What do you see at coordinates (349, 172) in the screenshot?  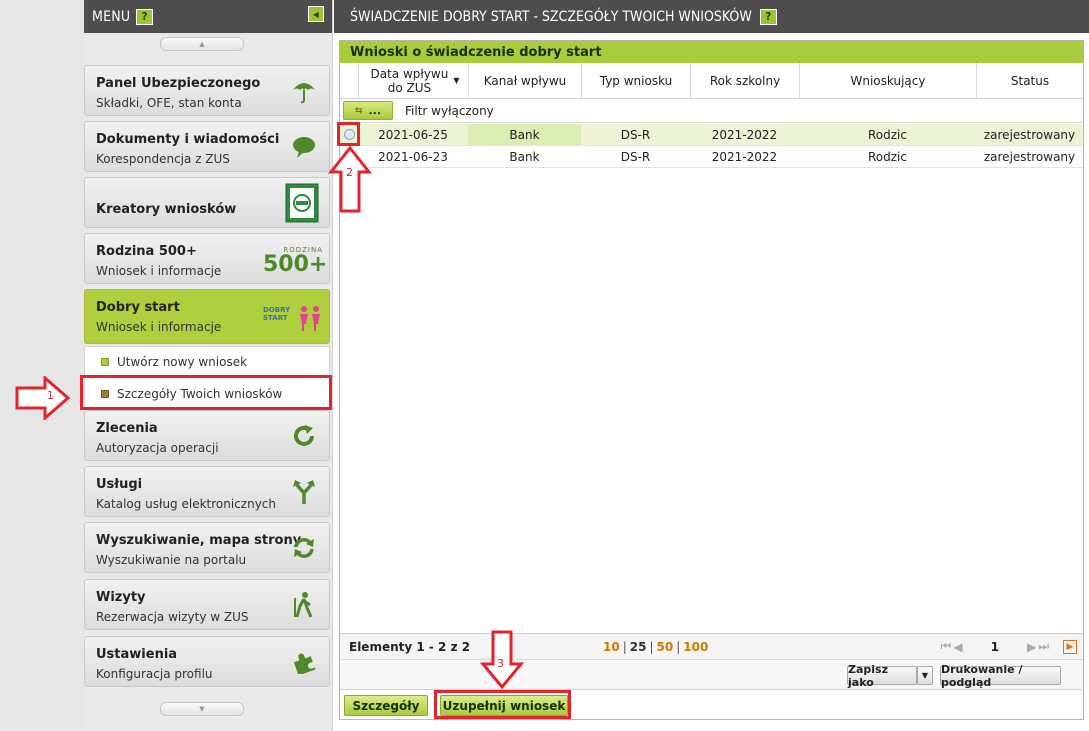 I see `annotation-label-2: 2` at bounding box center [349, 172].